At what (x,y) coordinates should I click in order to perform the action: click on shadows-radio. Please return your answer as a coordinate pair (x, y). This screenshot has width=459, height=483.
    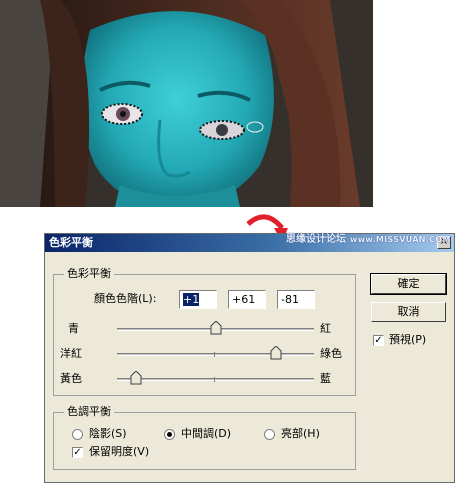
    Looking at the image, I should click on (77, 434).